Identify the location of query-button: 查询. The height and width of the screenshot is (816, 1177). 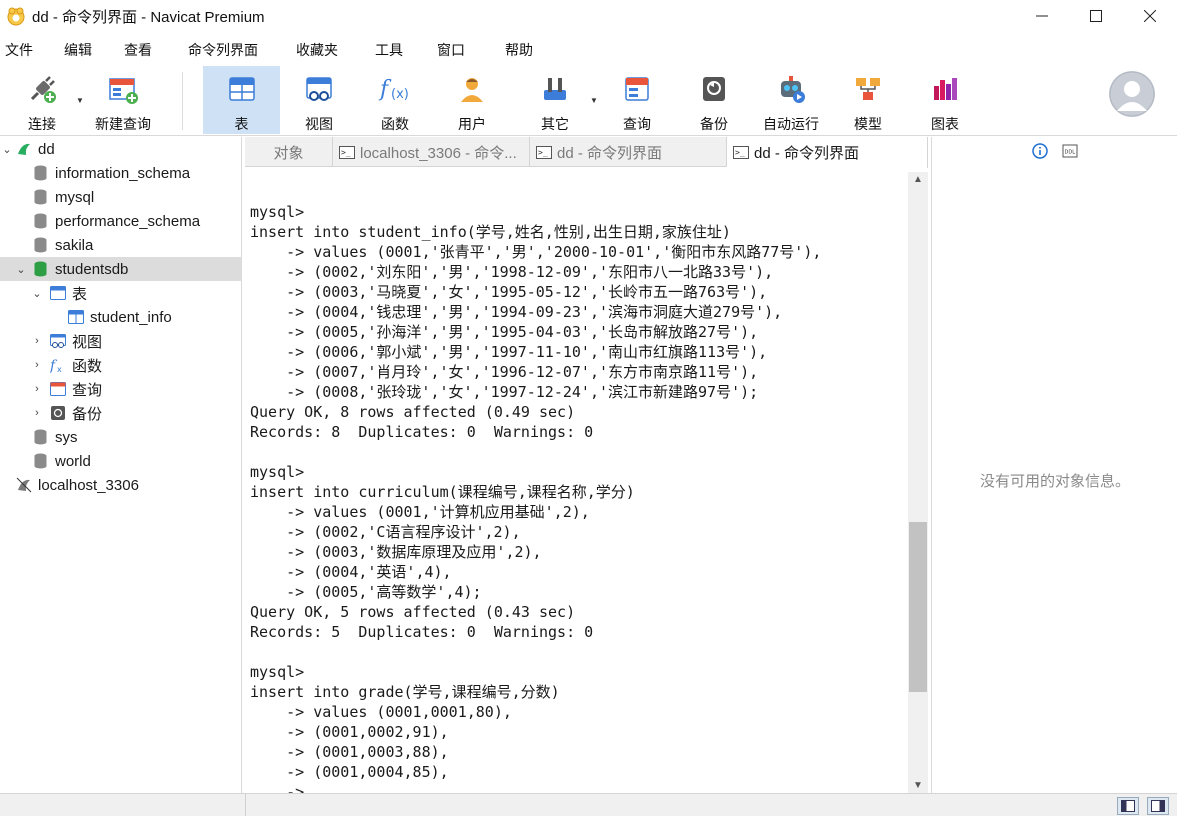
(637, 100).